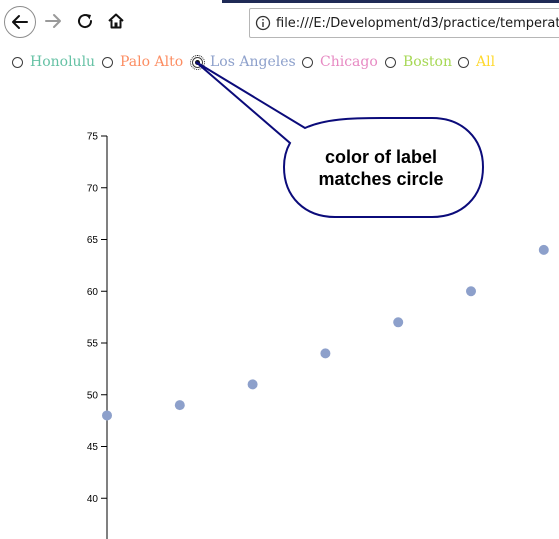  I want to click on y-tick-label: 50, so click(93, 395).